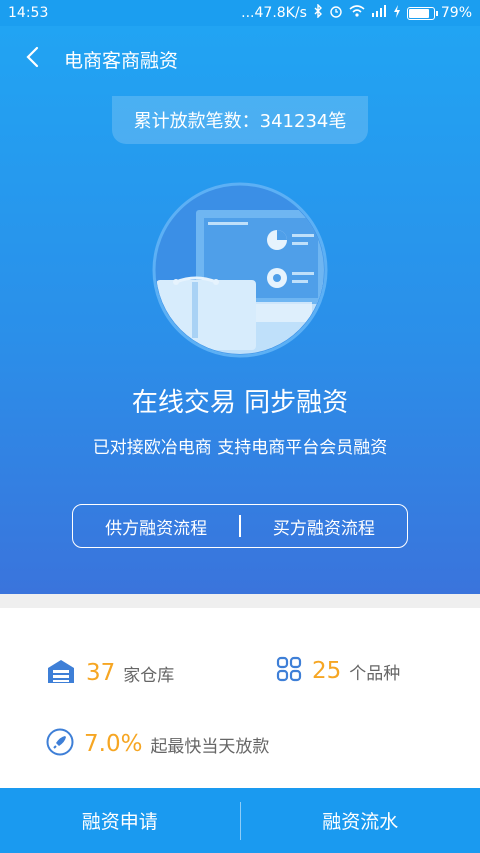  I want to click on battery-level, so click(419, 13).